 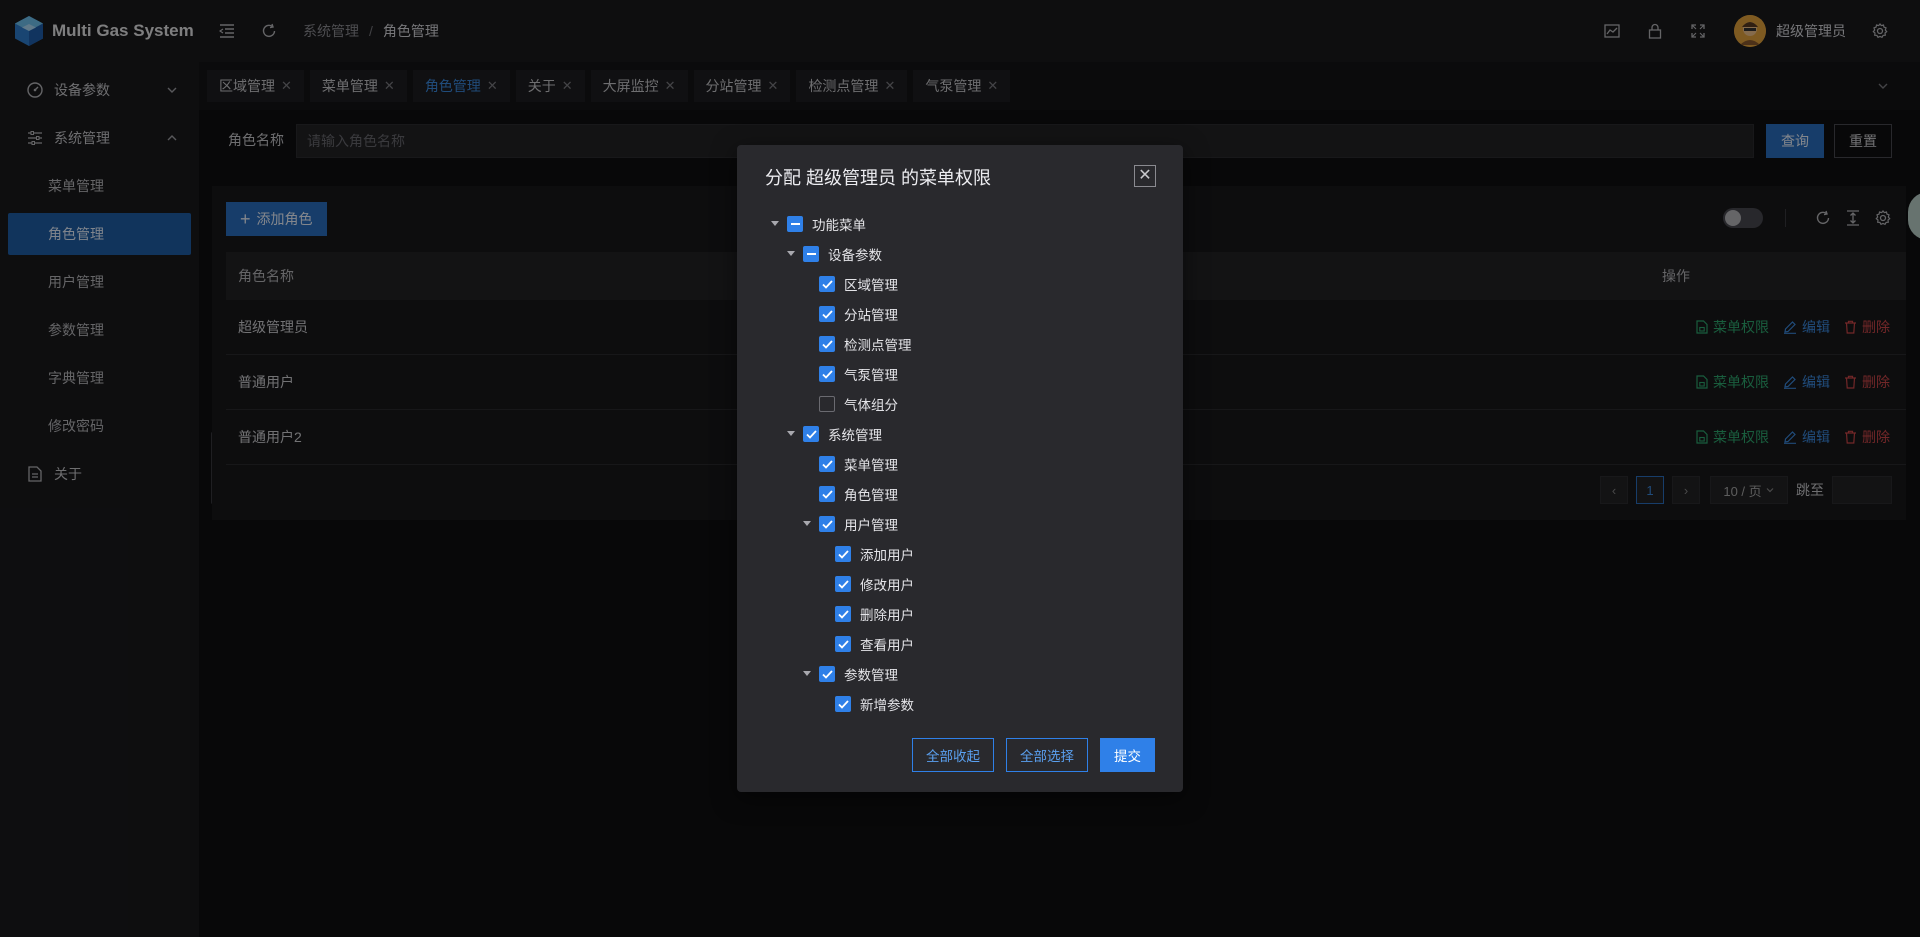 I want to click on tree-node: 参数管理, so click(x=840, y=674).